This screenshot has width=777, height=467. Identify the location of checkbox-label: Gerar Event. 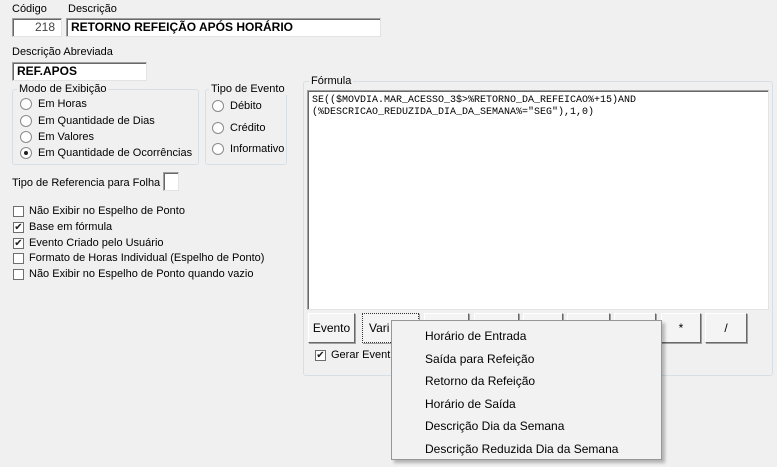
(361, 355).